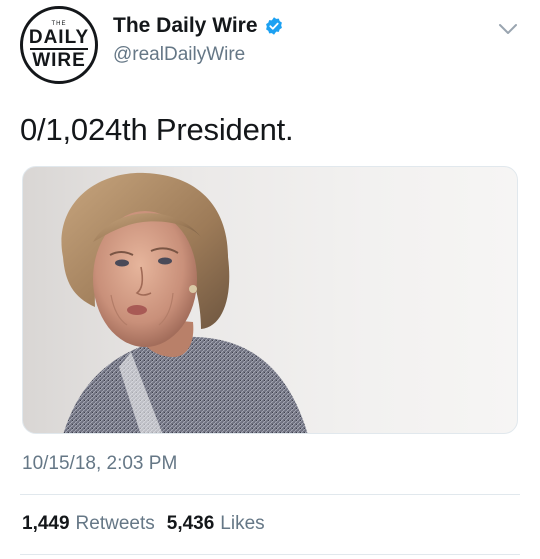 Image resolution: width=540 pixels, height=559 pixels. What do you see at coordinates (198, 40) in the screenshot?
I see `author-block: The Daily Wire @realDailyWire` at bounding box center [198, 40].